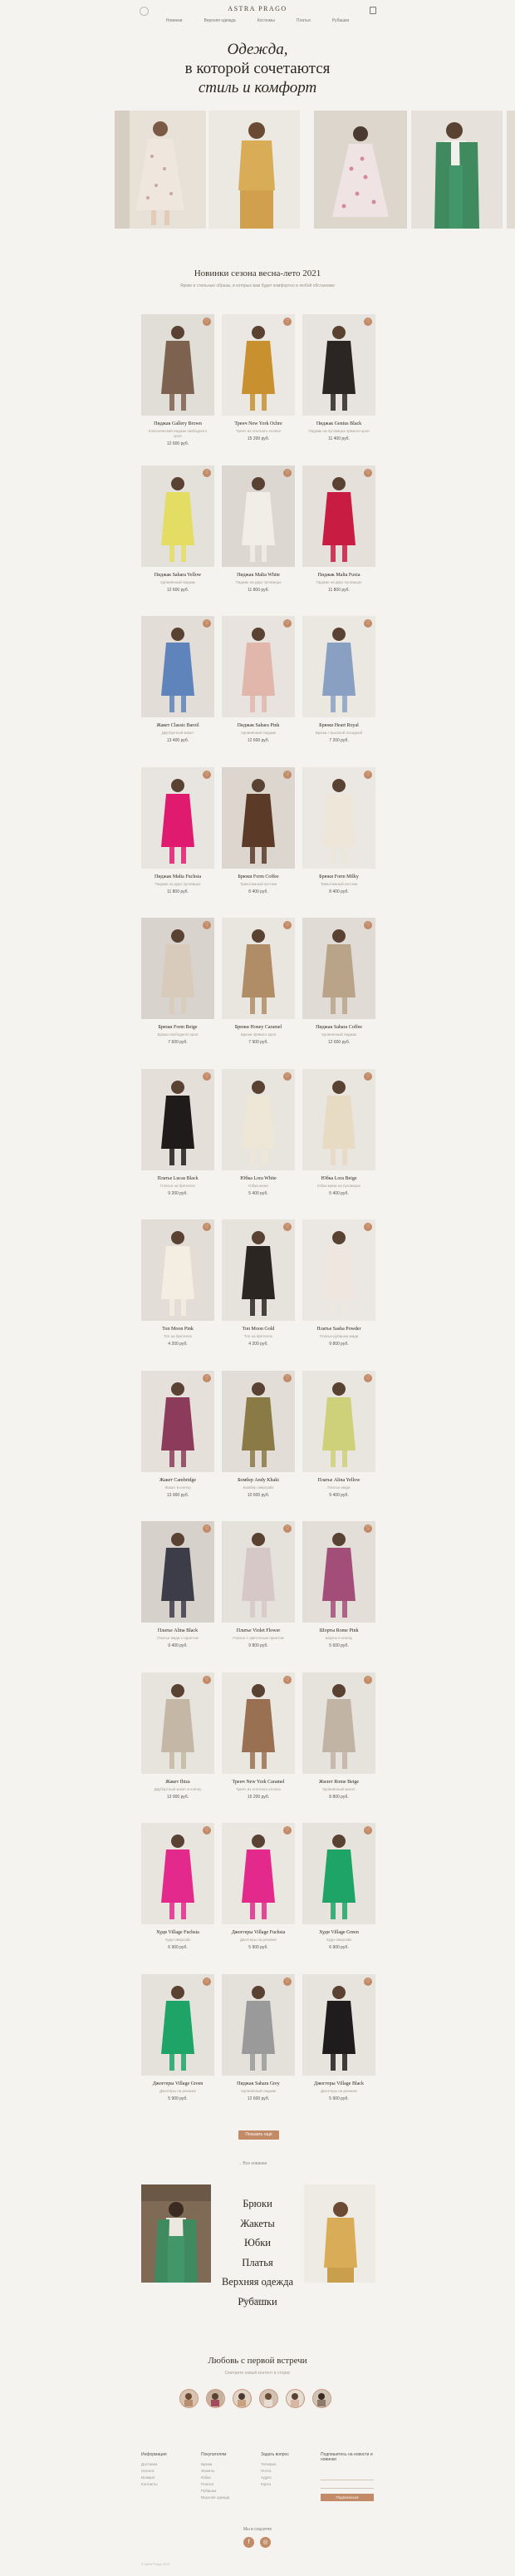  I want to click on product-name: Пиджак Genius Black, so click(338, 423).